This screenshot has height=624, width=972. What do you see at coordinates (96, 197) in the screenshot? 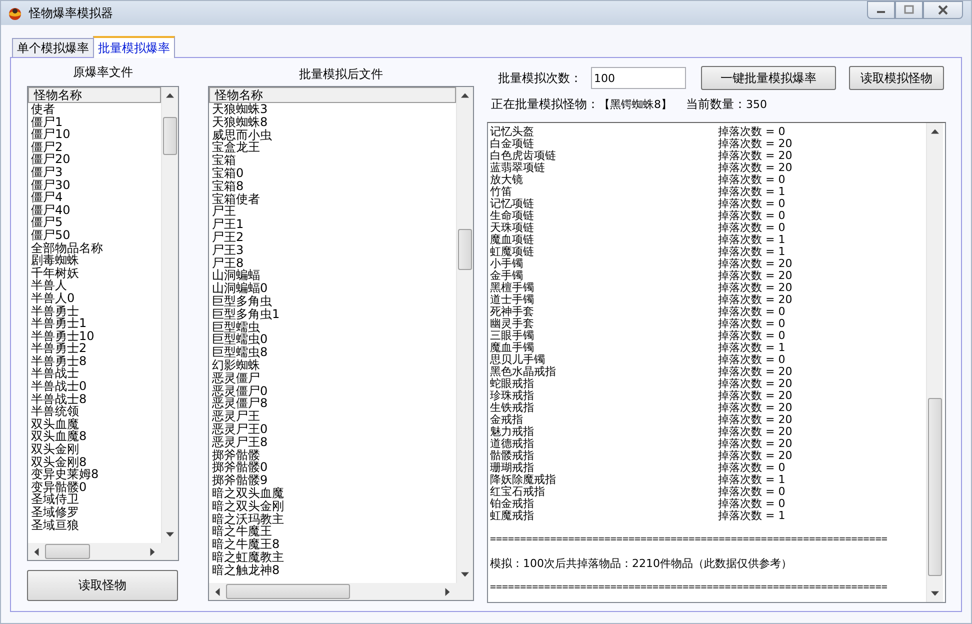
I see `list-item: 僵尸4` at bounding box center [96, 197].